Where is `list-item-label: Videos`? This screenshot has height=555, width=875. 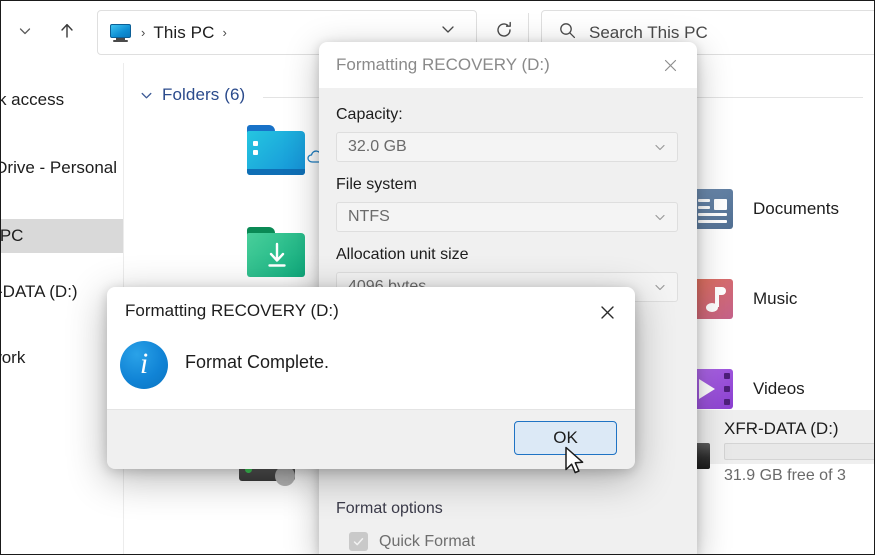
list-item-label: Videos is located at coordinates (779, 388).